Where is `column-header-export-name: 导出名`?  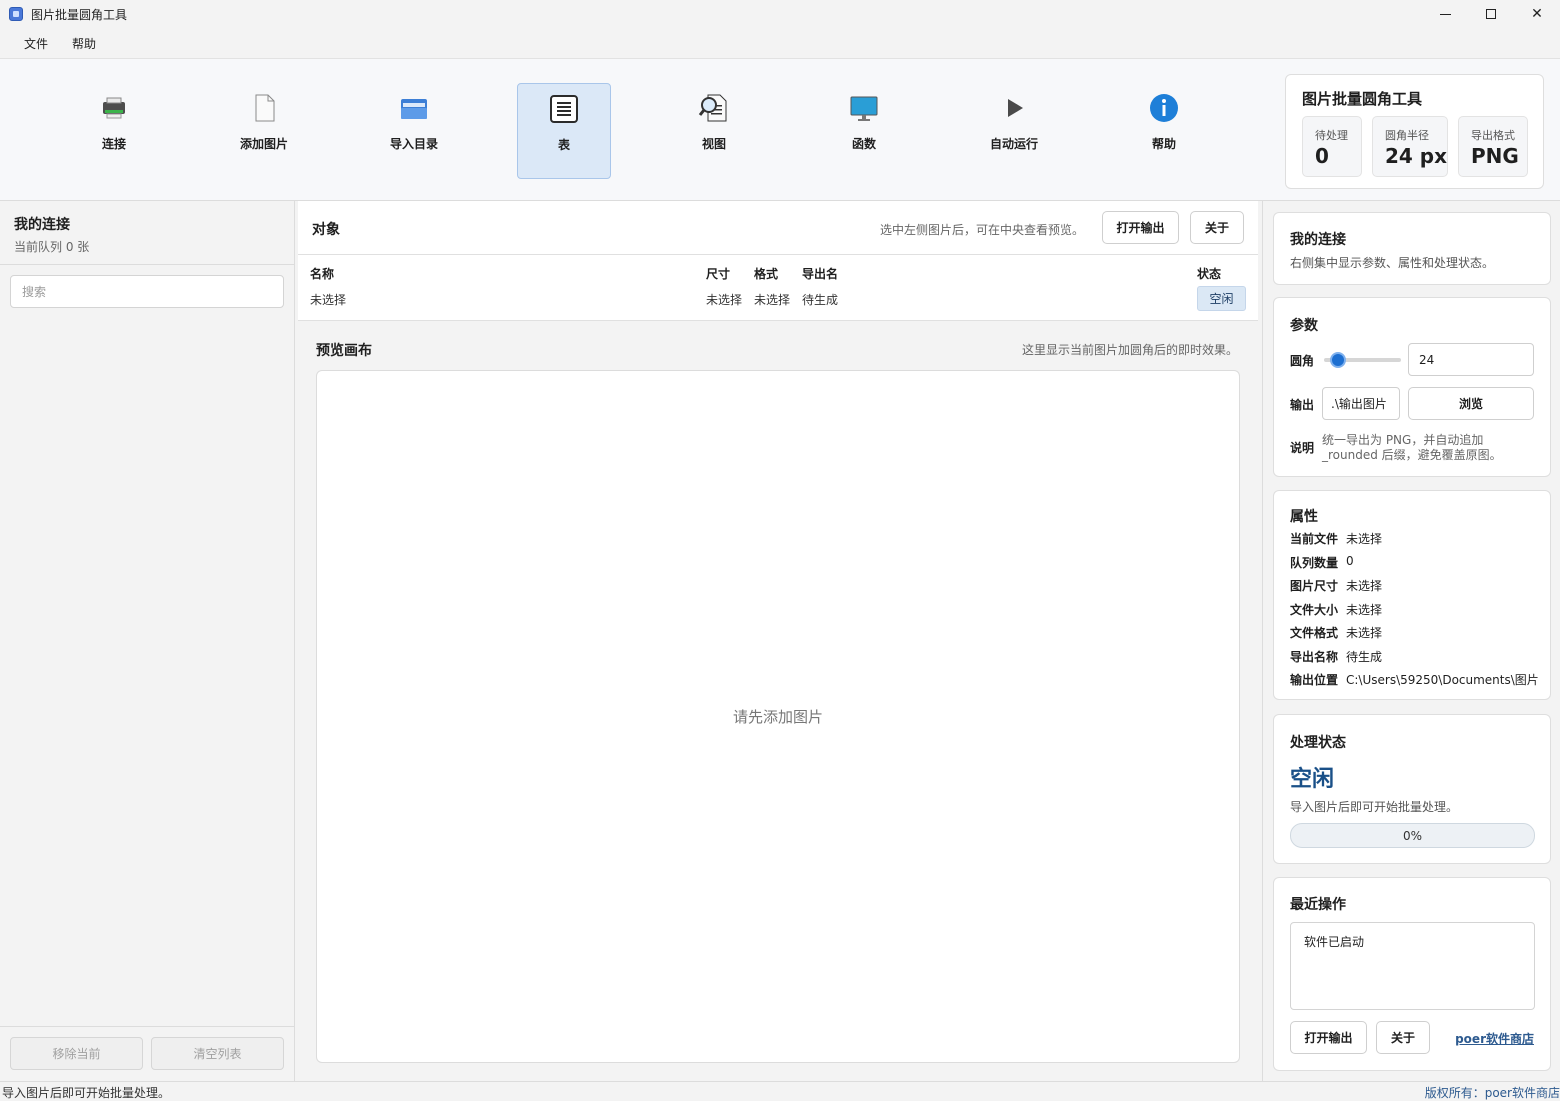 column-header-export-name: 导出名 is located at coordinates (820, 273).